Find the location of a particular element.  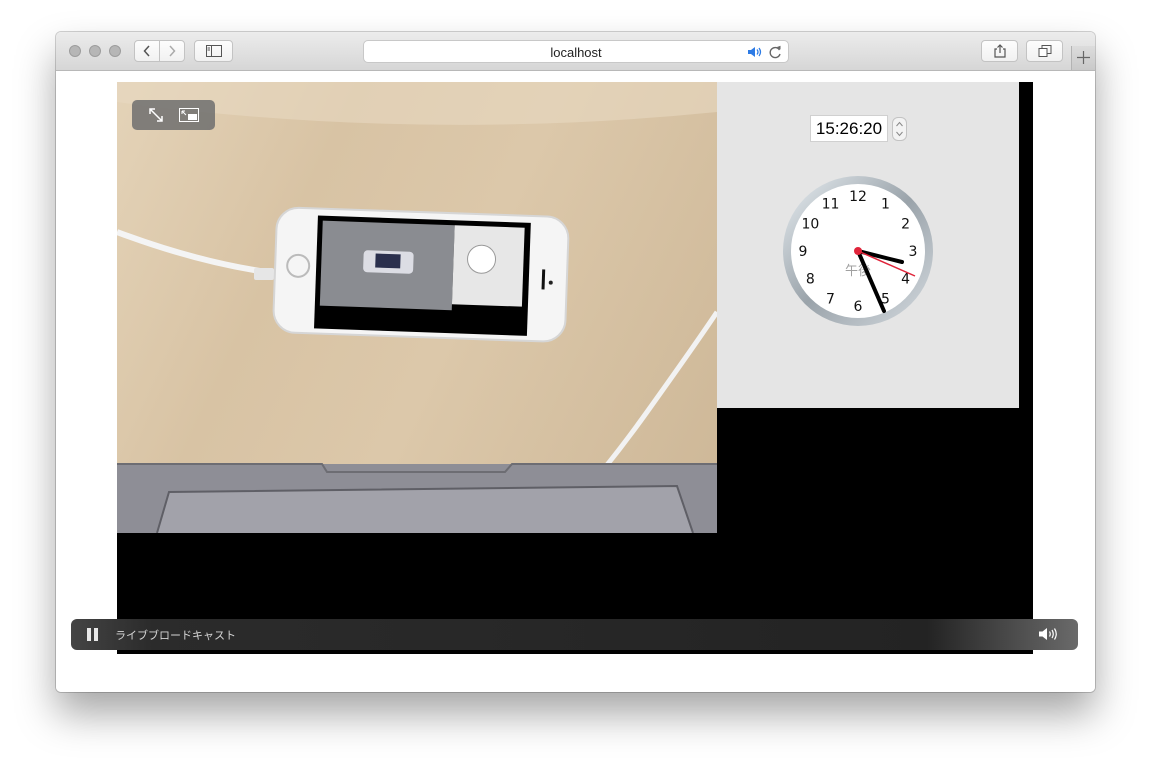

chevron-left-icon is located at coordinates (146, 51).